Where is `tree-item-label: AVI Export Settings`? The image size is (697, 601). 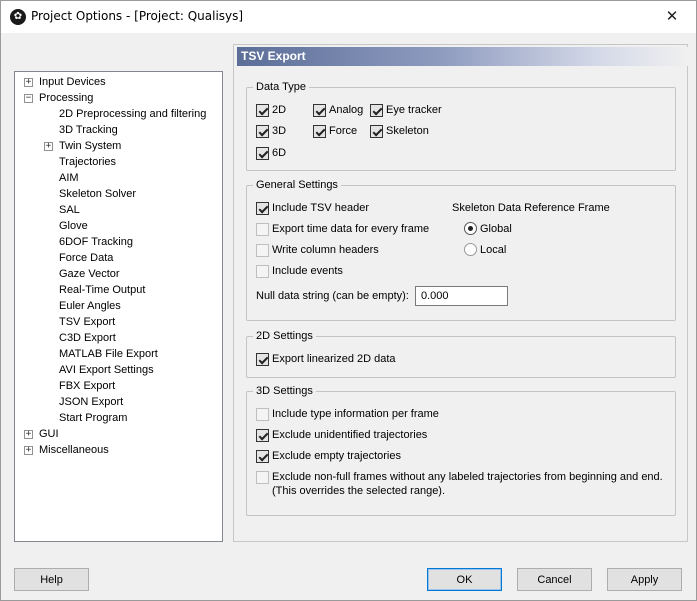 tree-item-label: AVI Export Settings is located at coordinates (106, 370).